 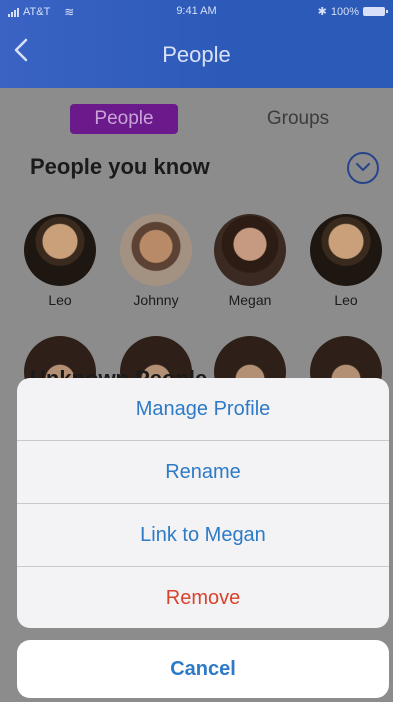 I want to click on navigation-header: AT&T ≋ 9:41 AM ✱ 100% People, so click(x=196, y=44).